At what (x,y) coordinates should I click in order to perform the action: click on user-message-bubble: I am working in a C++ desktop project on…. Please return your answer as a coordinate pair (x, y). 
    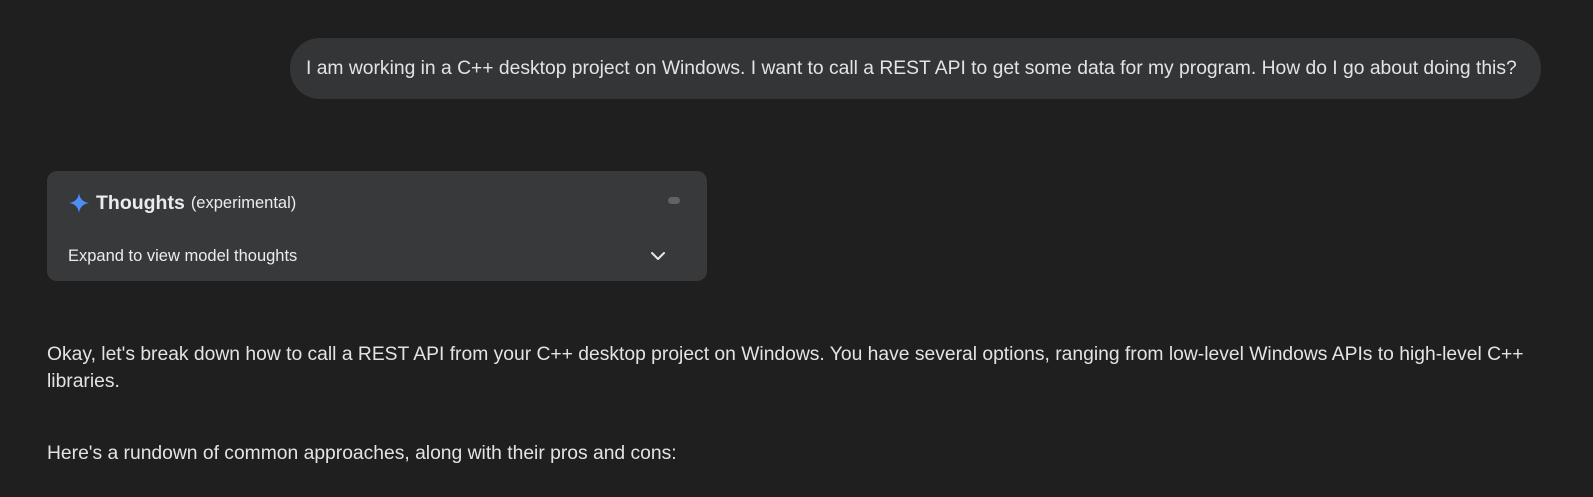
    Looking at the image, I should click on (915, 68).